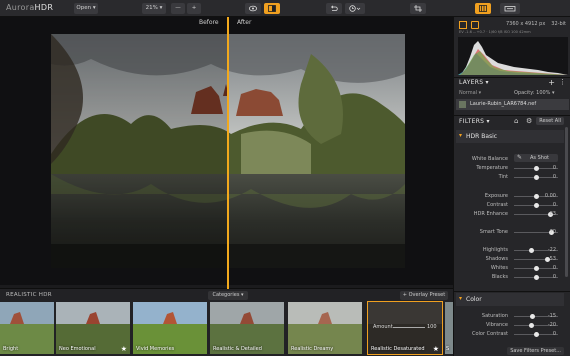 This screenshot has width=570, height=356. I want to click on preset-label: Vivid Memories, so click(155, 349).